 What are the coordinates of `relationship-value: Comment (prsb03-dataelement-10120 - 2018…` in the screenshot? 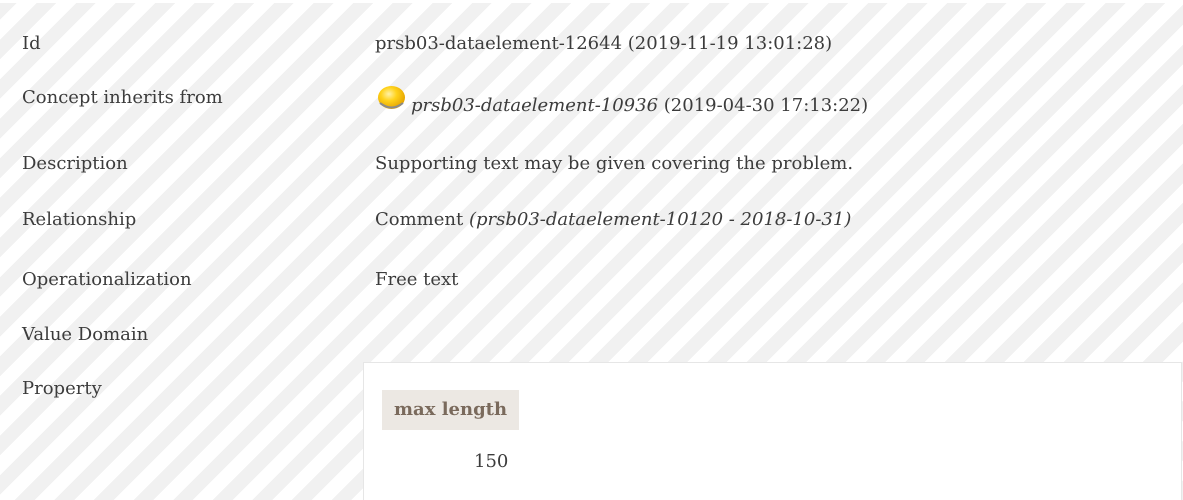 It's located at (613, 220).